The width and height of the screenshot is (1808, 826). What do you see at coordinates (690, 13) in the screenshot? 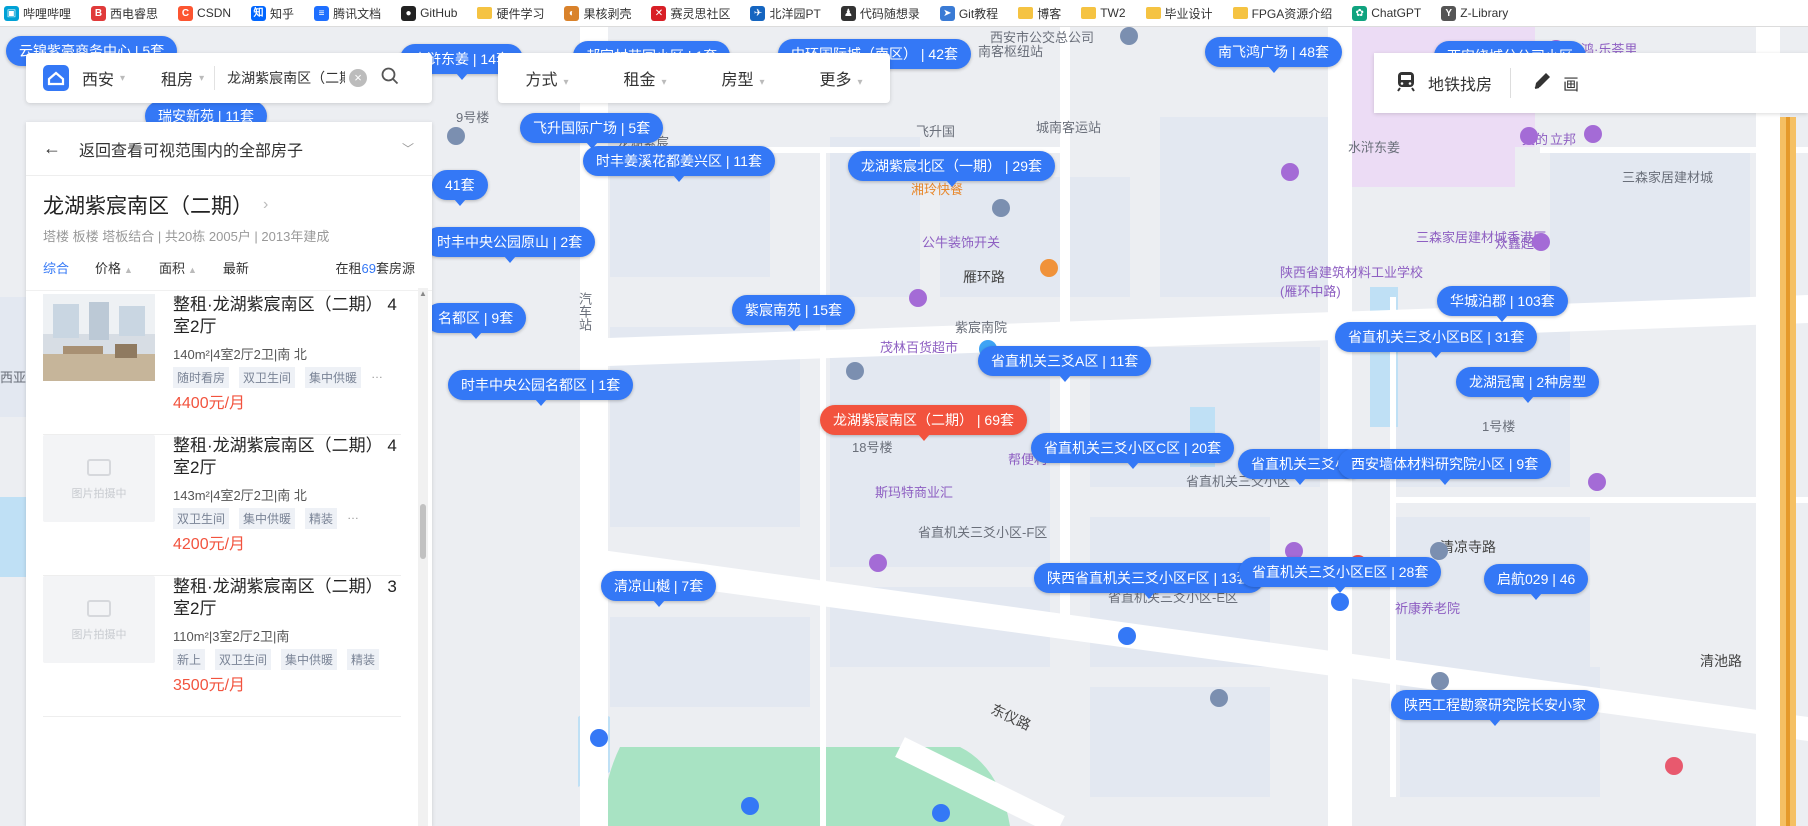
I see `bookmark-item: ✕ 赛灵思社区` at bounding box center [690, 13].